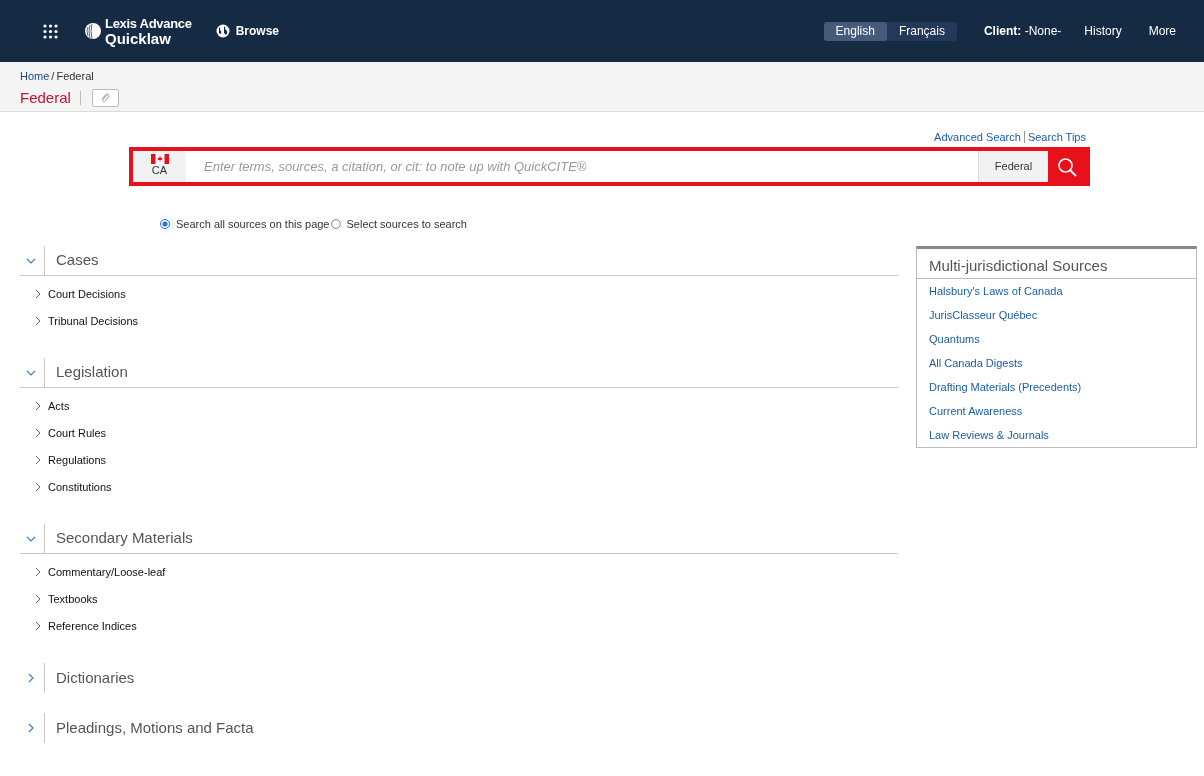 This screenshot has height=776, width=1204. What do you see at coordinates (155, 728) in the screenshot?
I see `section-heading: Pleadings, Motions and Facta` at bounding box center [155, 728].